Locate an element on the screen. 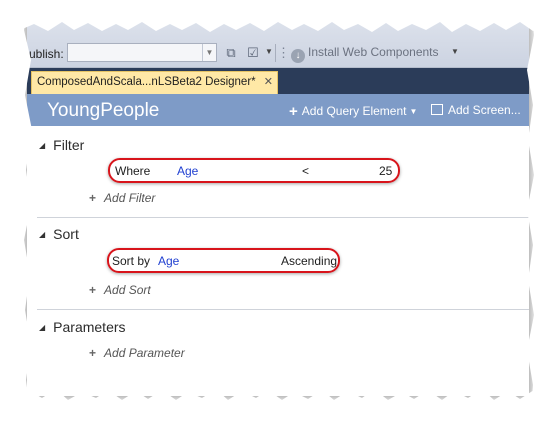  install-web-components-button: ↓ Install Web Components is located at coordinates (365, 54).